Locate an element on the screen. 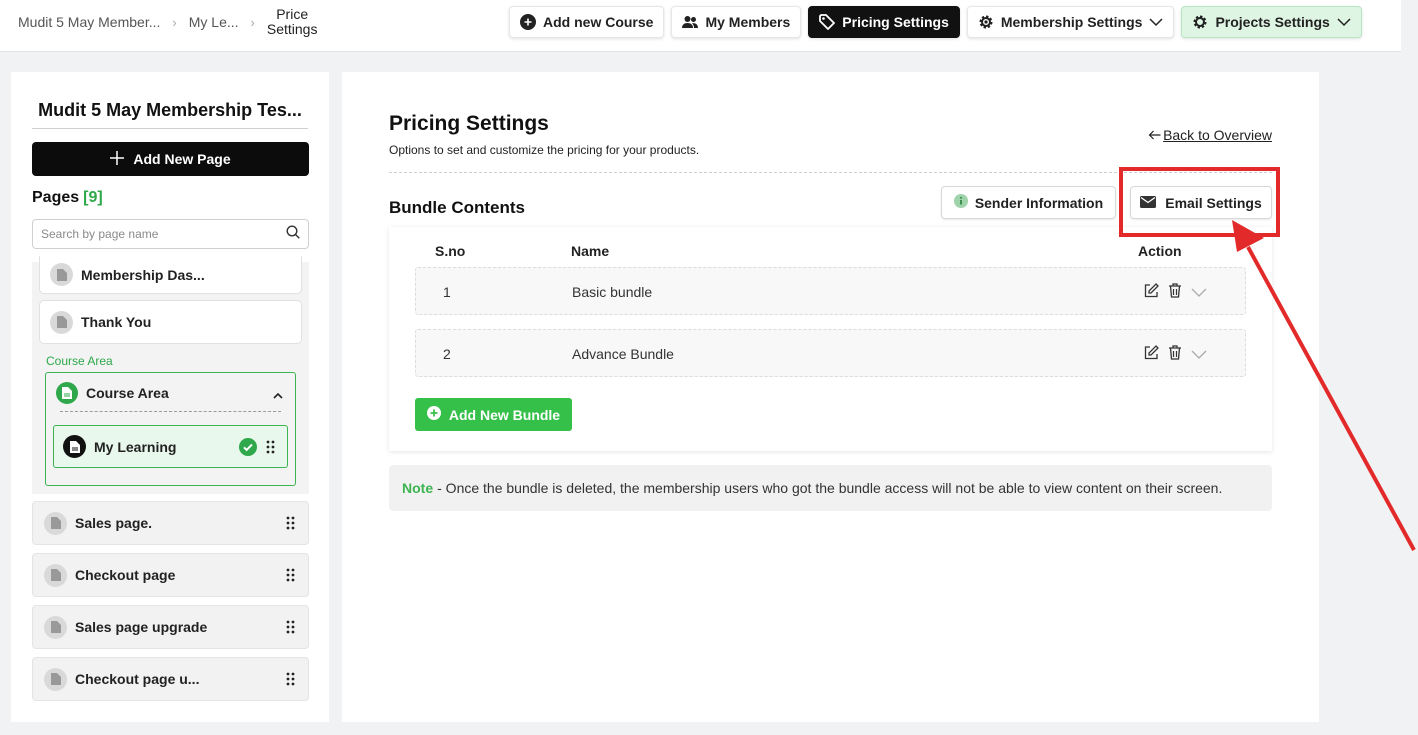 The image size is (1418, 735). my-members-button: My Members is located at coordinates (736, 22).